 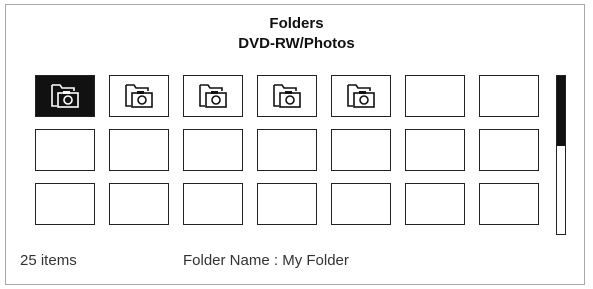 I want to click on item-count: 25 items, so click(x=48, y=260).